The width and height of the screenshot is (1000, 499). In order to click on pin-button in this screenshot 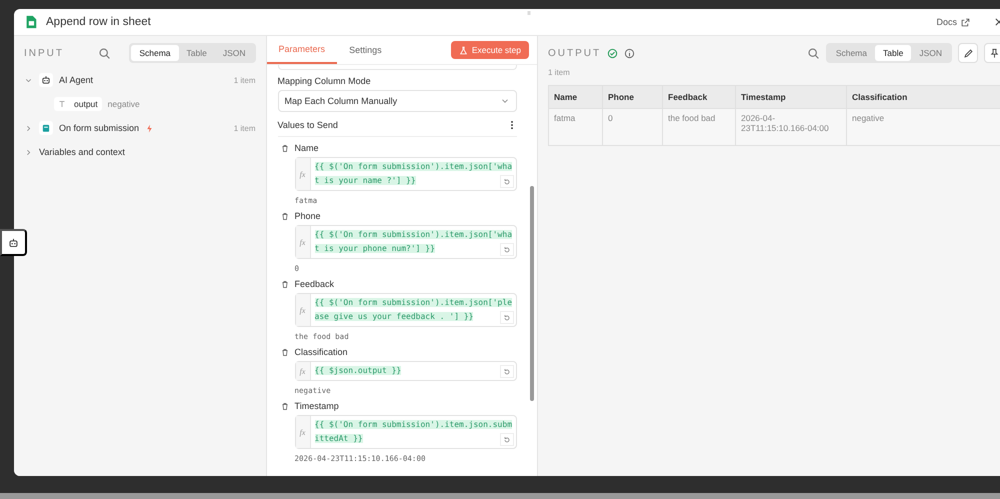, I will do `click(992, 53)`.